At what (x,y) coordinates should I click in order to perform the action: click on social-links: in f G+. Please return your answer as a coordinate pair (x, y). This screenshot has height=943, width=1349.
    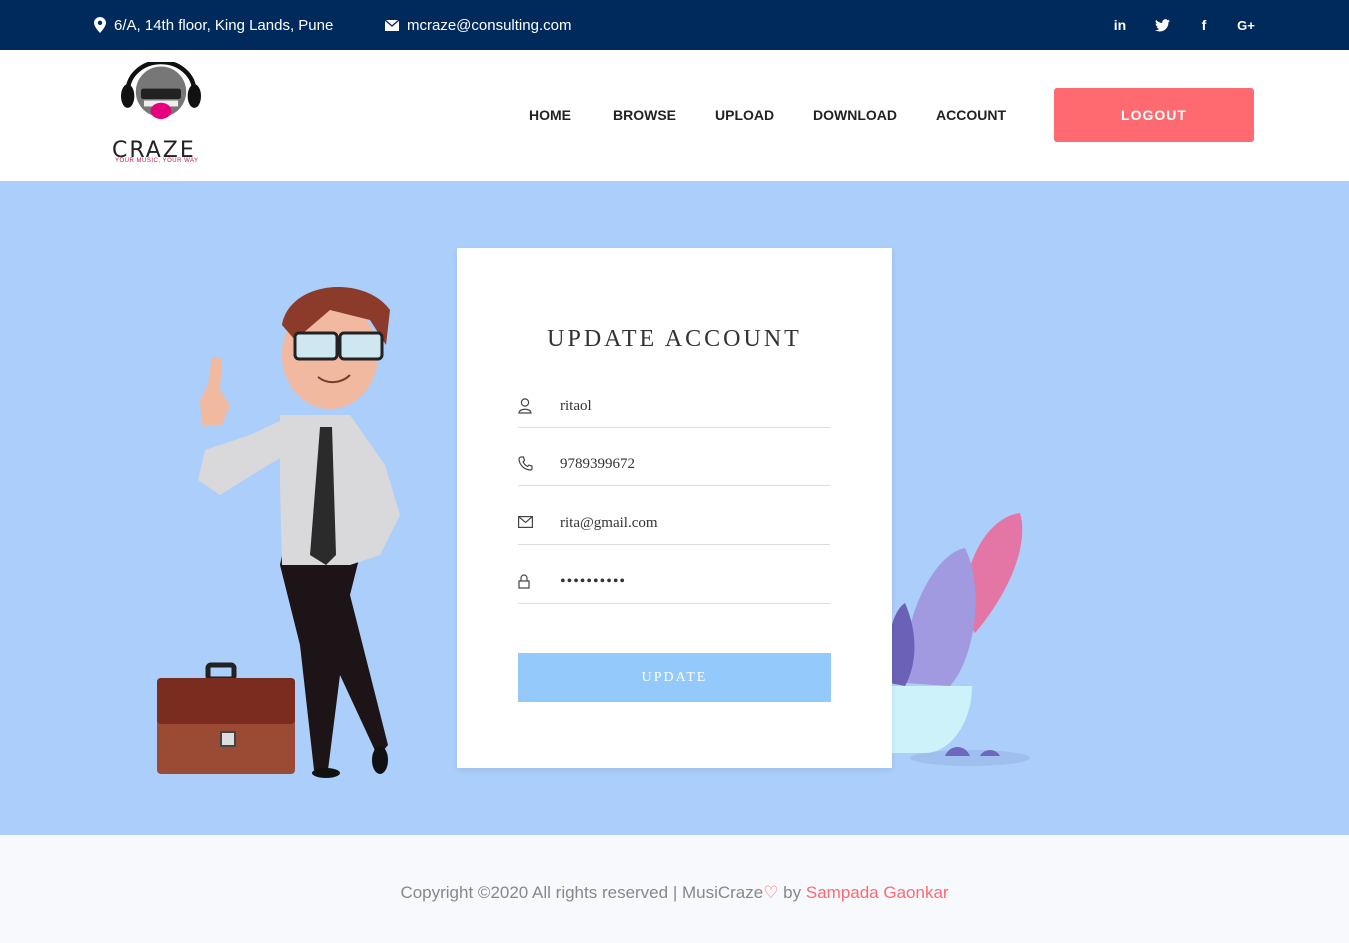
    Looking at the image, I should click on (1183, 25).